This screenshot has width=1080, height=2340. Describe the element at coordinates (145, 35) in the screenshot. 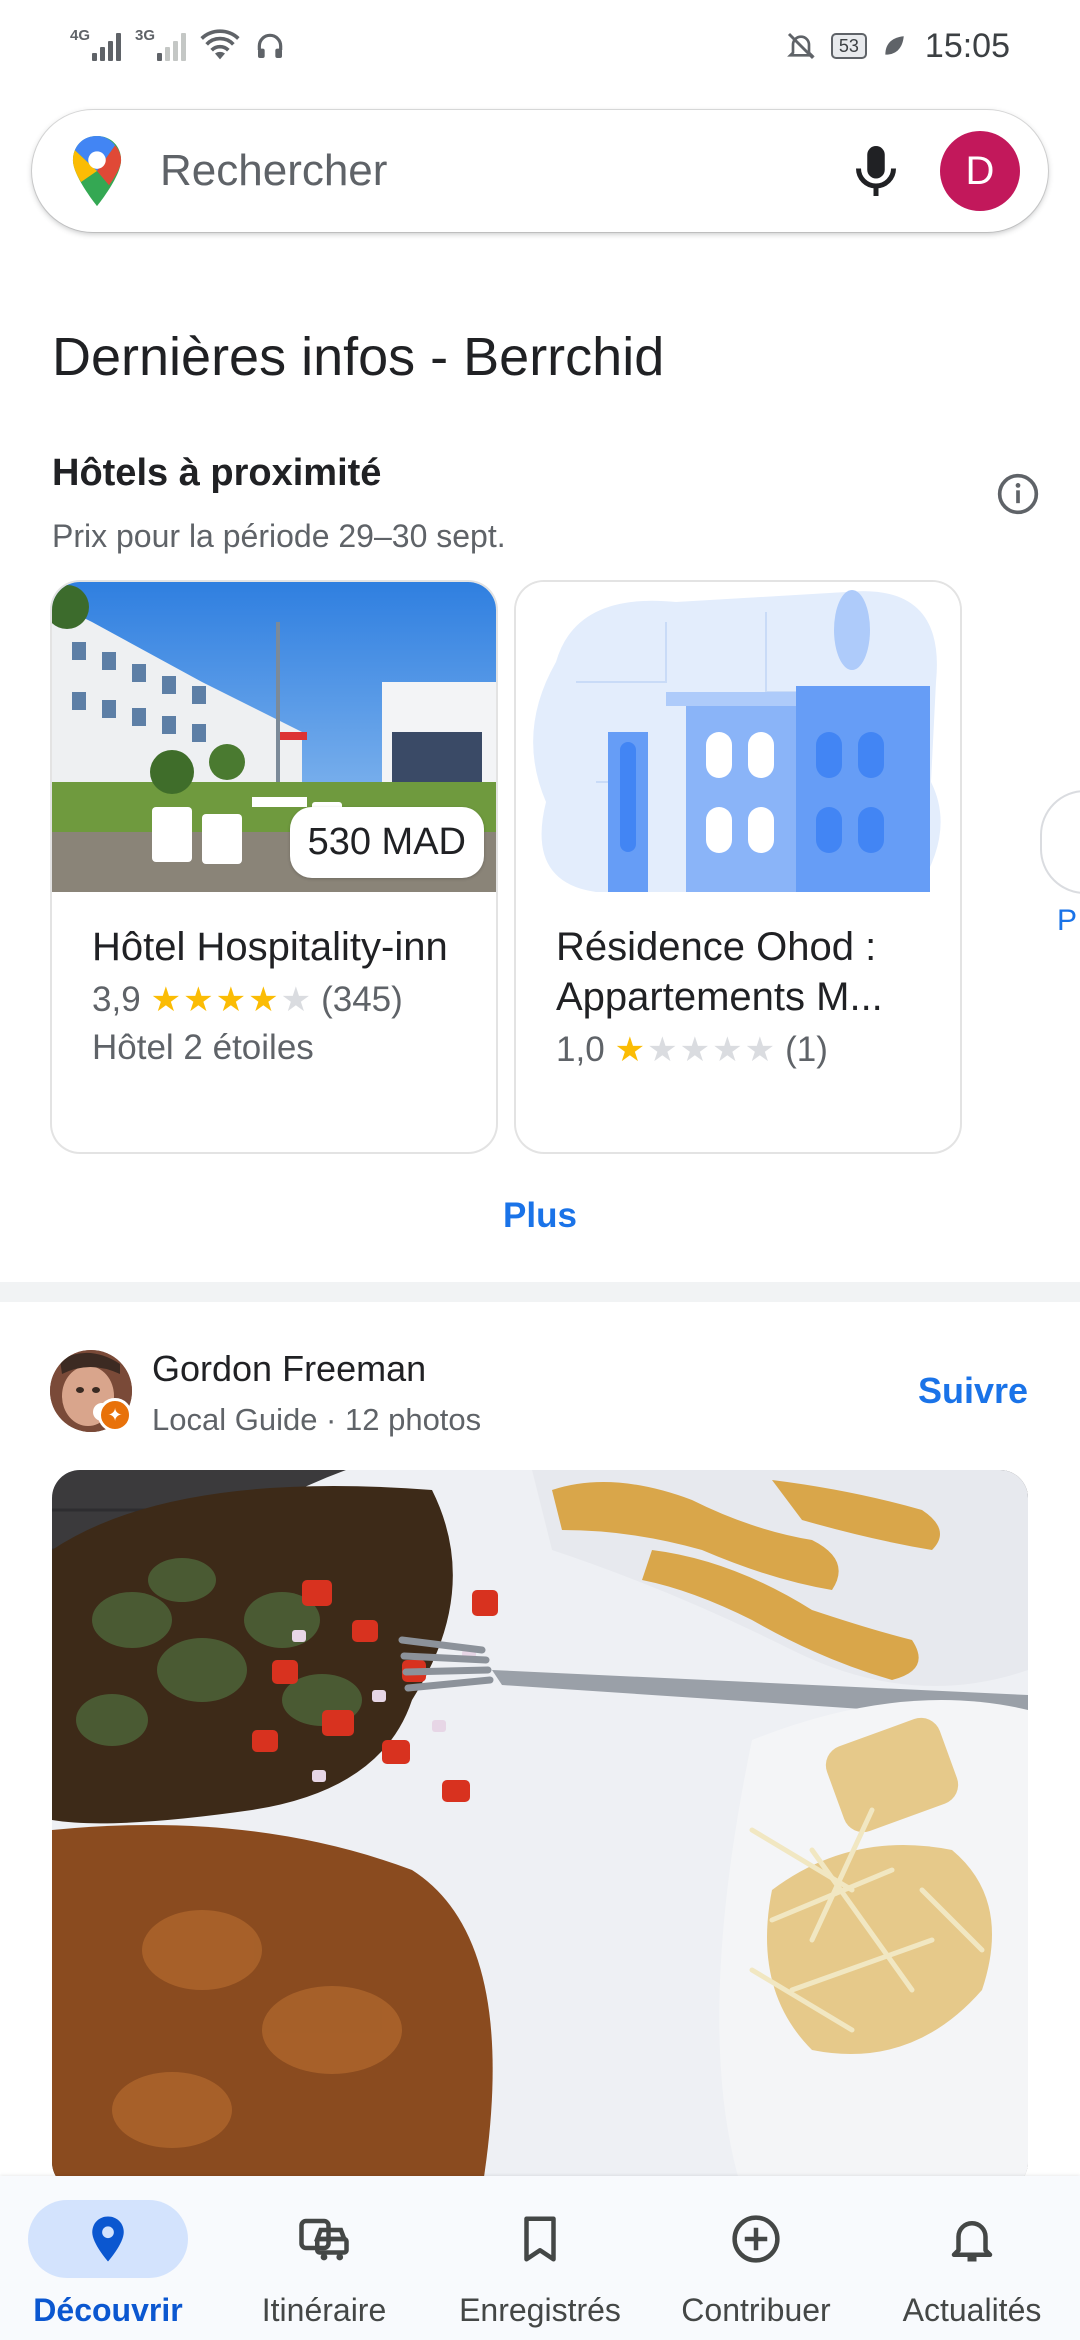

I see `sim2-label: 3G` at that location.